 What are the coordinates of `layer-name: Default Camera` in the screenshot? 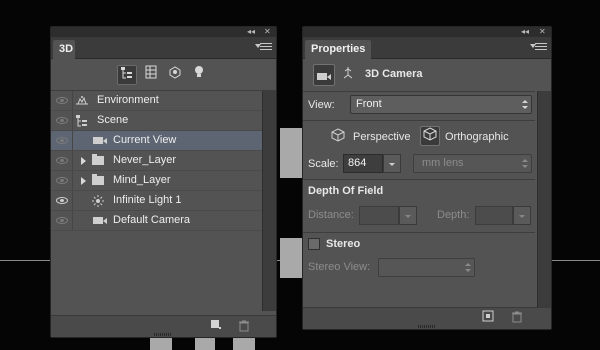 It's located at (152, 220).